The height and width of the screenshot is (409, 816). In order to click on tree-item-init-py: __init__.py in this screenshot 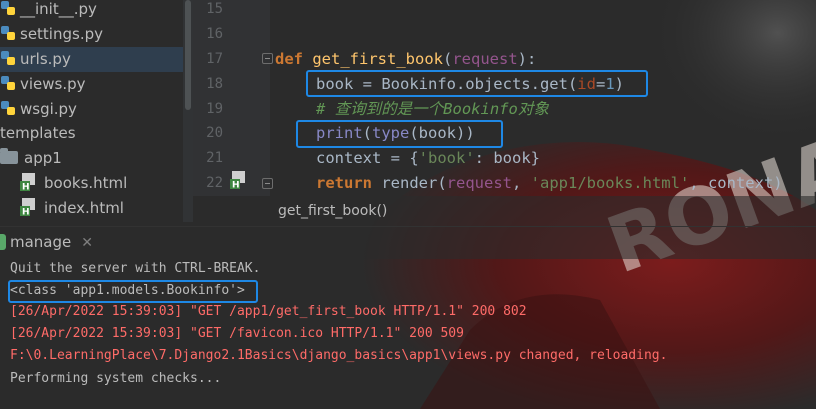, I will do `click(48, 11)`.